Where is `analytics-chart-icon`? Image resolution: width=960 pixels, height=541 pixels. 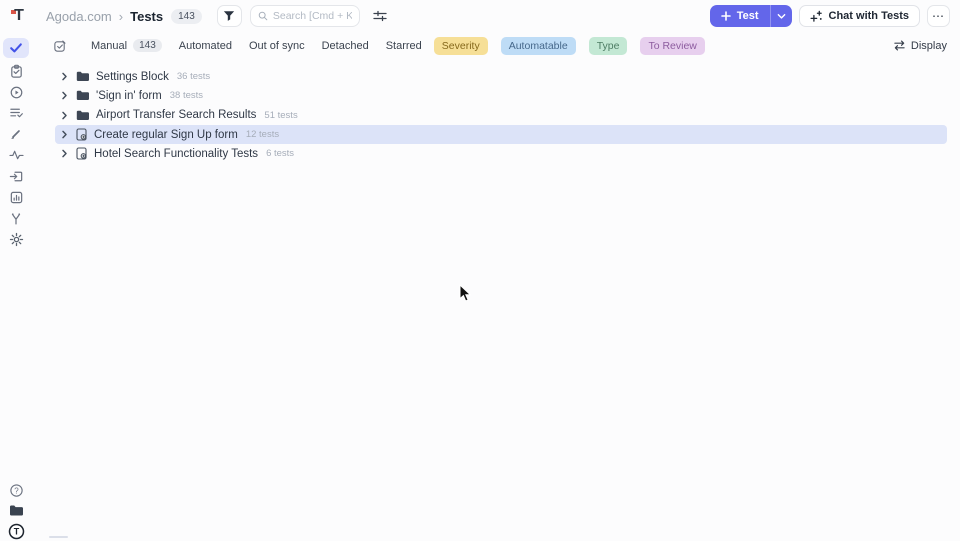 analytics-chart-icon is located at coordinates (16, 197).